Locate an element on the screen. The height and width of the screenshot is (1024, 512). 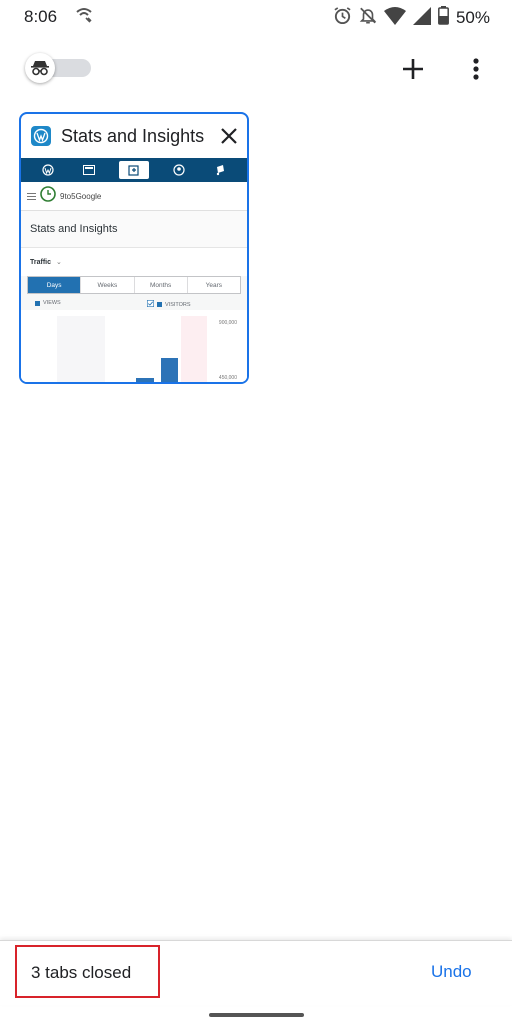
status-icons: 50% is located at coordinates (411, 18).